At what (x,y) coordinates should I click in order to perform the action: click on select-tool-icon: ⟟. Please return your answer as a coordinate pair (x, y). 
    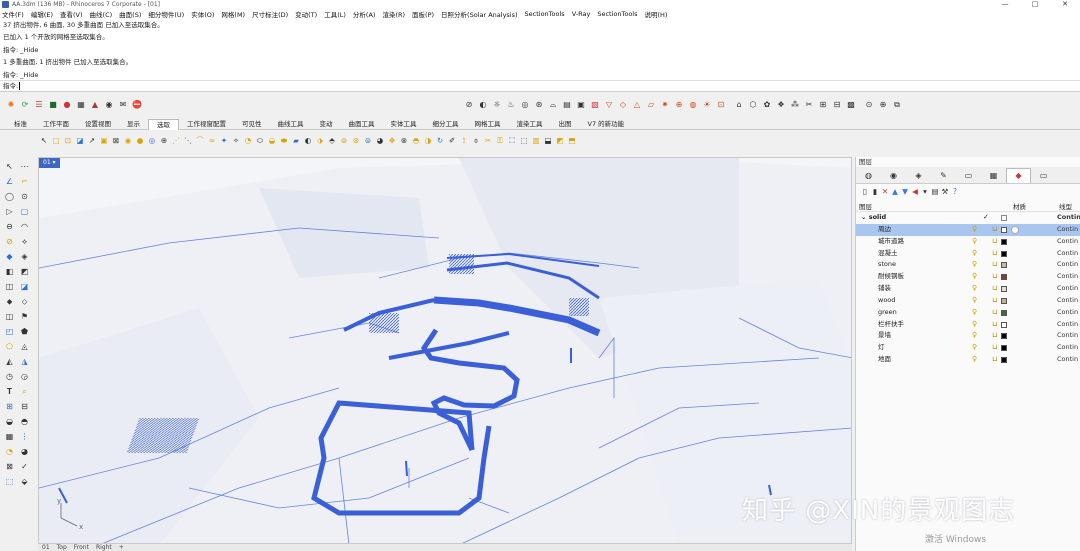
    Looking at the image, I should click on (464, 140).